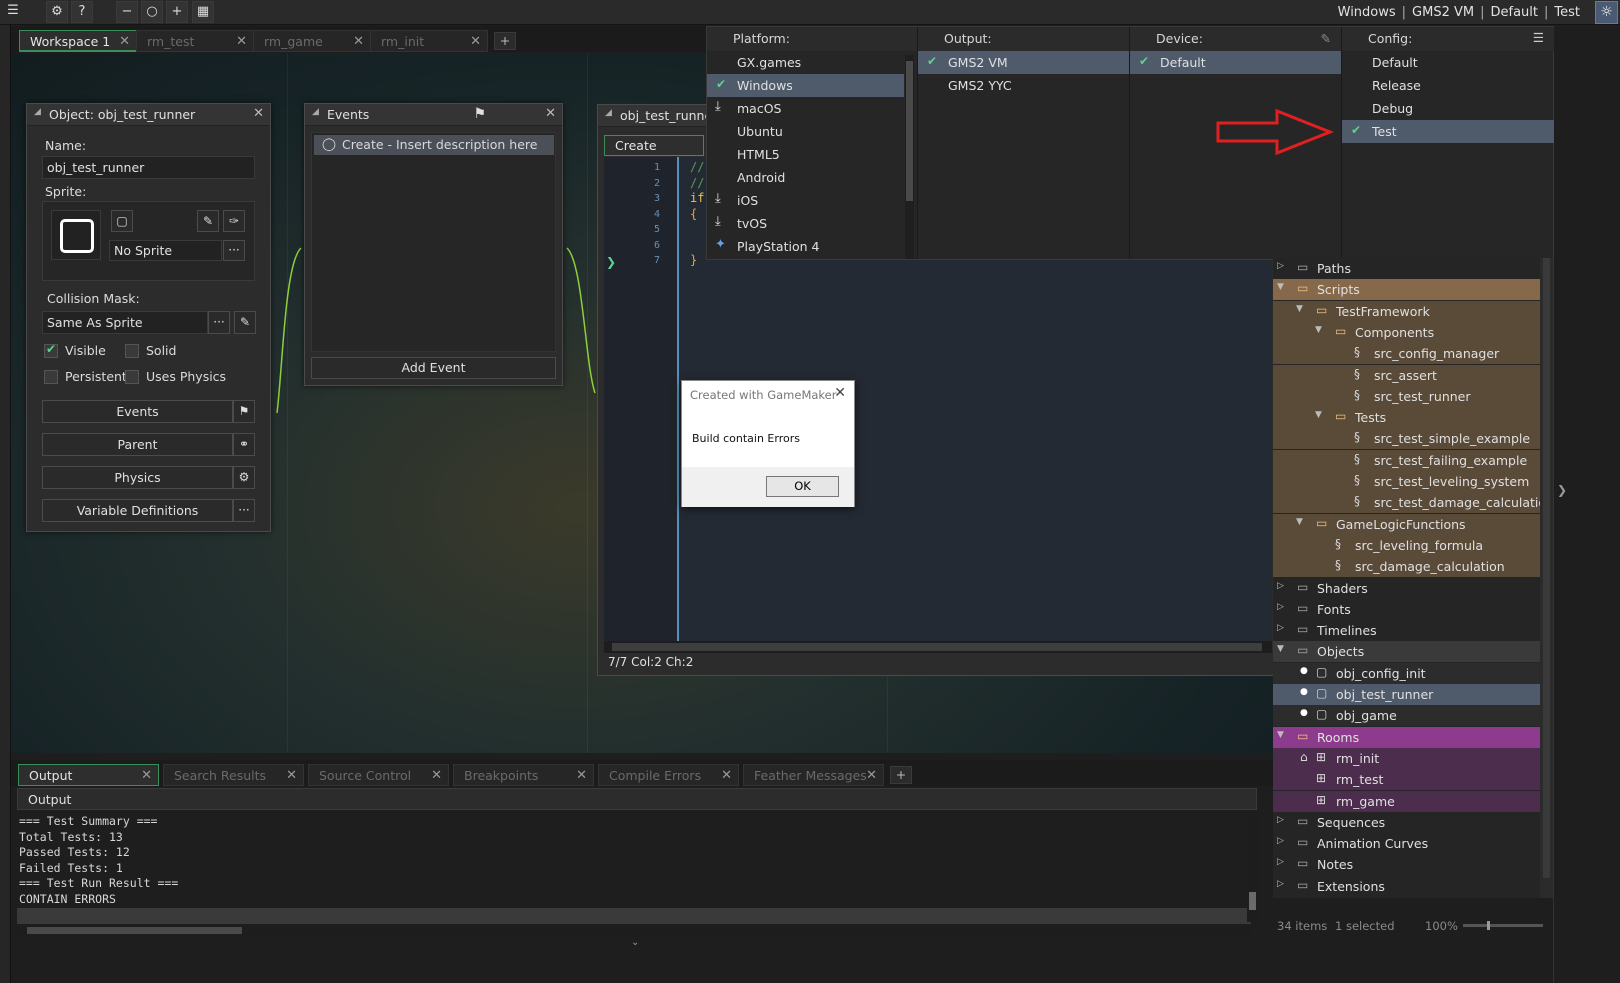 This screenshot has width=1620, height=983. I want to click on brush-icon: ✑, so click(234, 221).